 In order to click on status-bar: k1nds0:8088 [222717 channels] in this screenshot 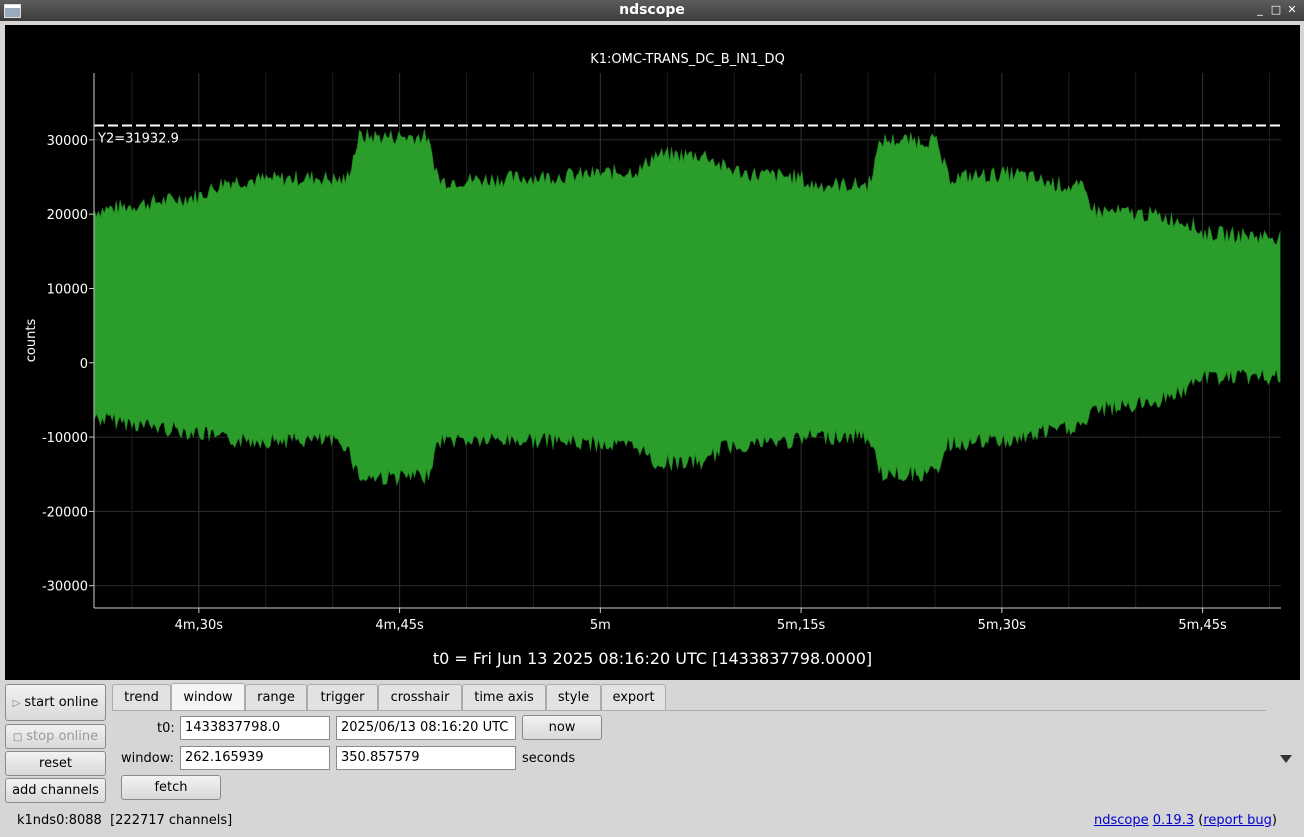, I will do `click(124, 820)`.